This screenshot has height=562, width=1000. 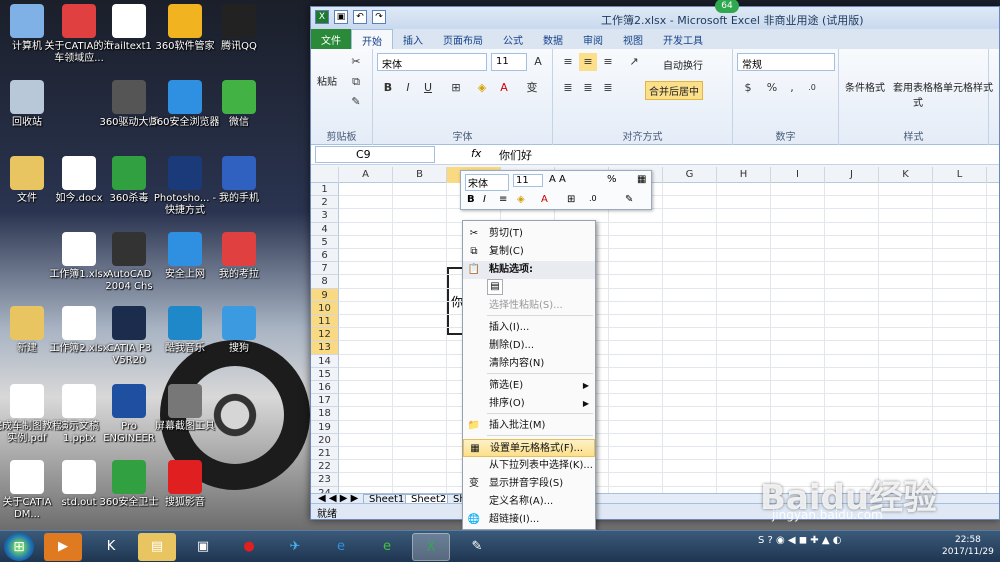 What do you see at coordinates (588, 62) in the screenshot?
I see `align-middle-icon: ≡` at bounding box center [588, 62].